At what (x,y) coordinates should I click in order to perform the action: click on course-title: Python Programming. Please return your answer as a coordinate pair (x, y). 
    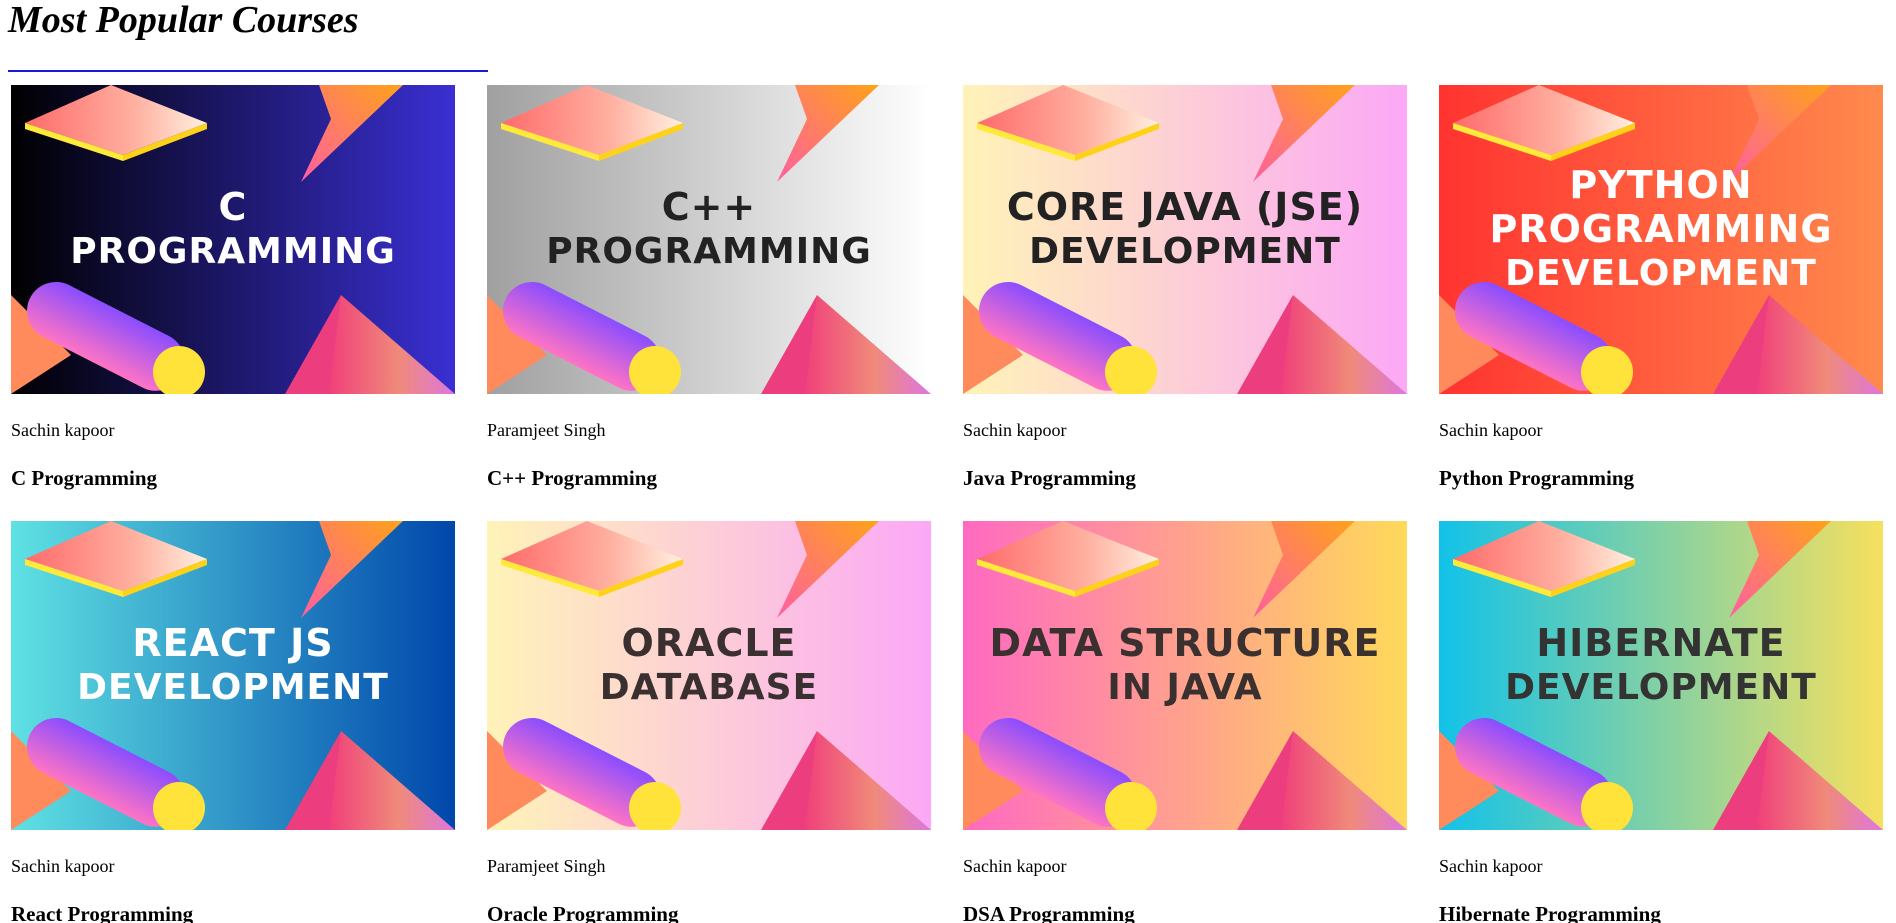
    Looking at the image, I should click on (1536, 478).